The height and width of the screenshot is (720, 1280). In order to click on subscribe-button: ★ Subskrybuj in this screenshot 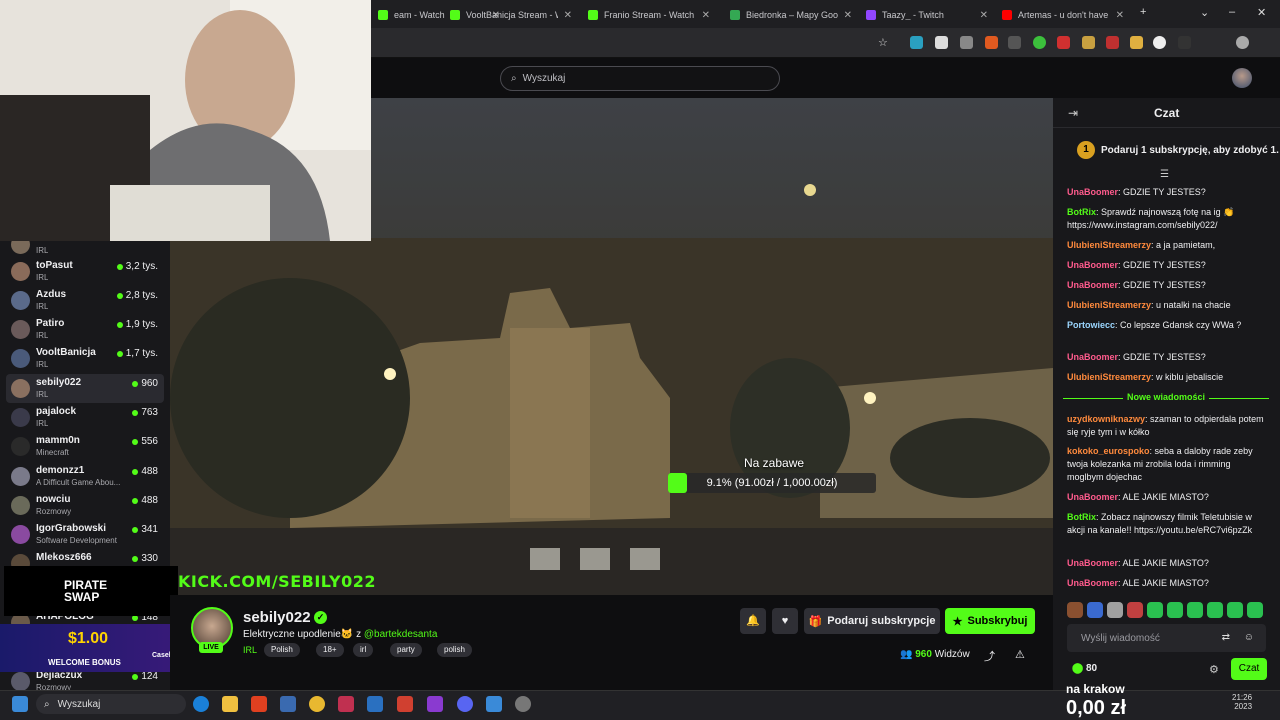, I will do `click(990, 621)`.